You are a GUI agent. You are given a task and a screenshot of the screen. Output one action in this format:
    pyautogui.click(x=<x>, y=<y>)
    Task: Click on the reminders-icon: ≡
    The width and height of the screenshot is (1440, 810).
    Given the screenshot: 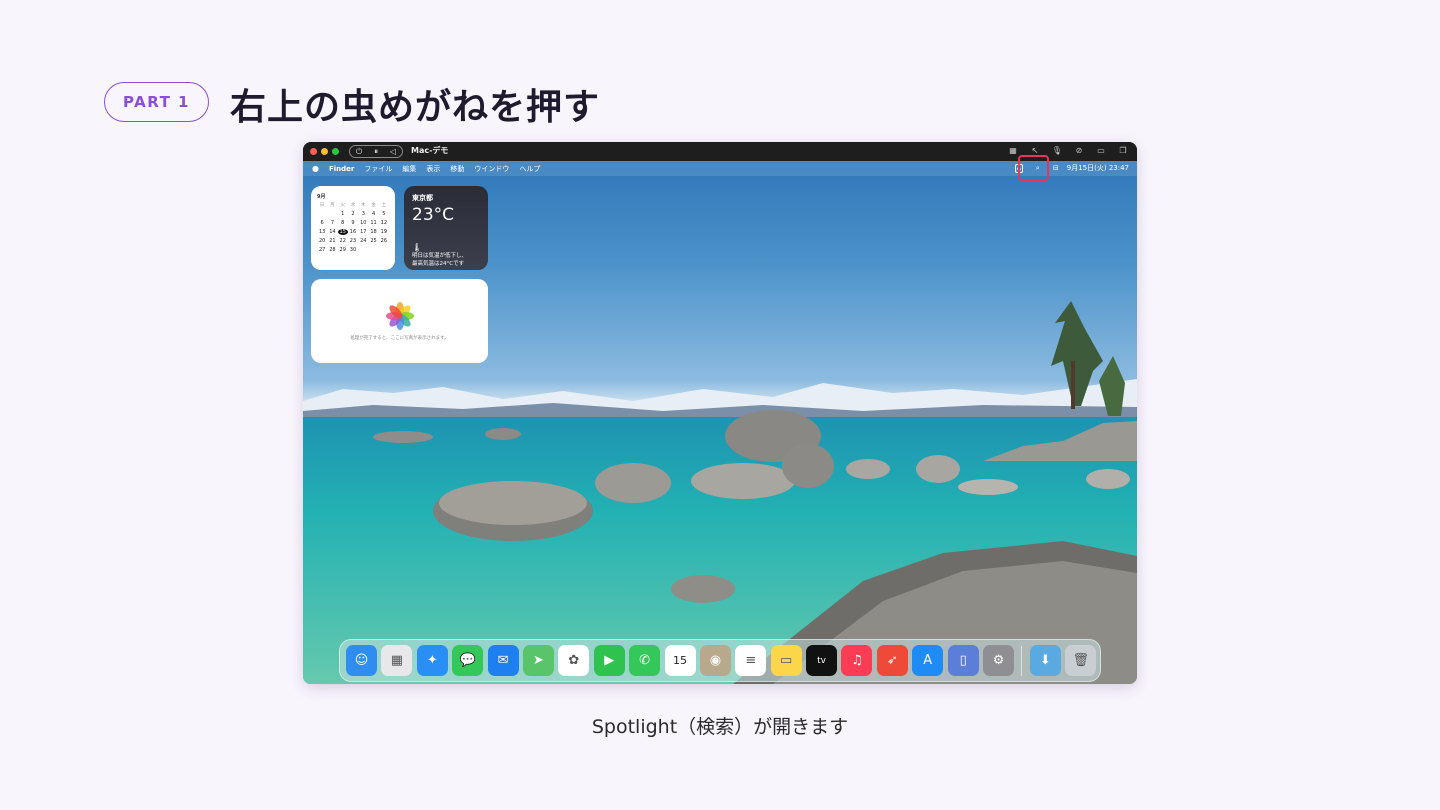 What is the action you would take?
    pyautogui.click(x=751, y=660)
    